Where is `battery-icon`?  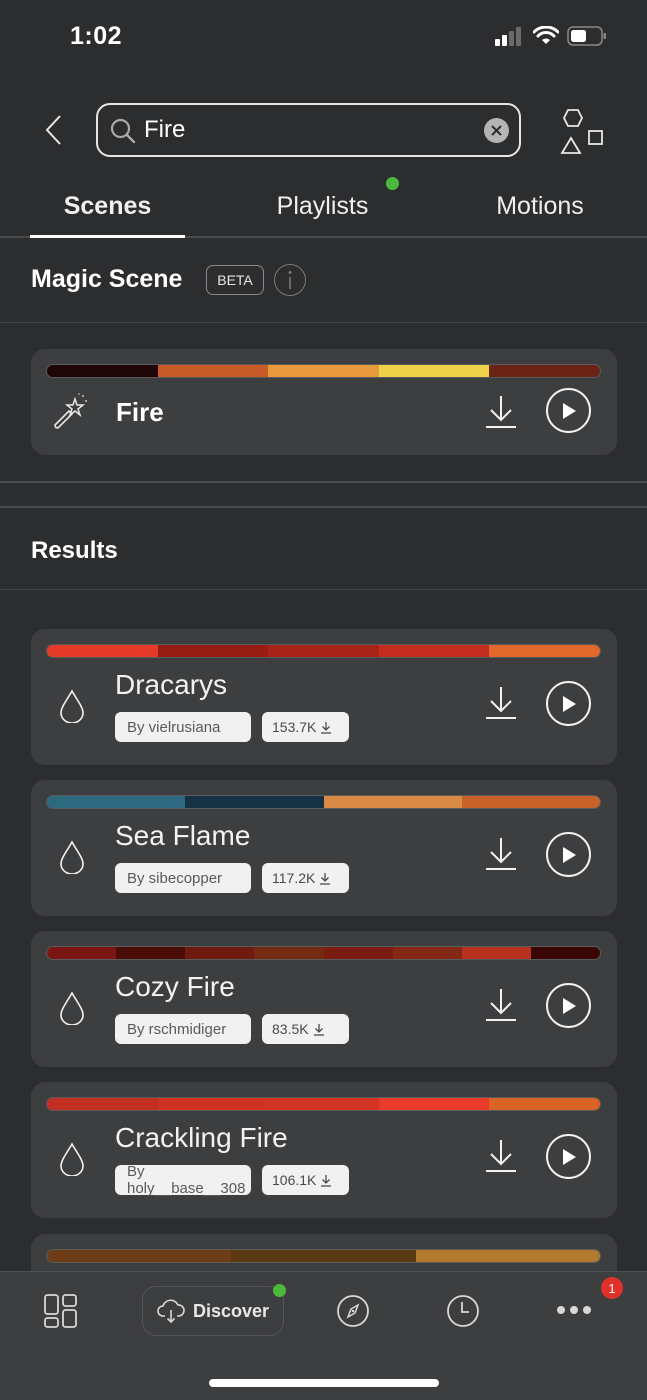
battery-icon is located at coordinates (586, 36).